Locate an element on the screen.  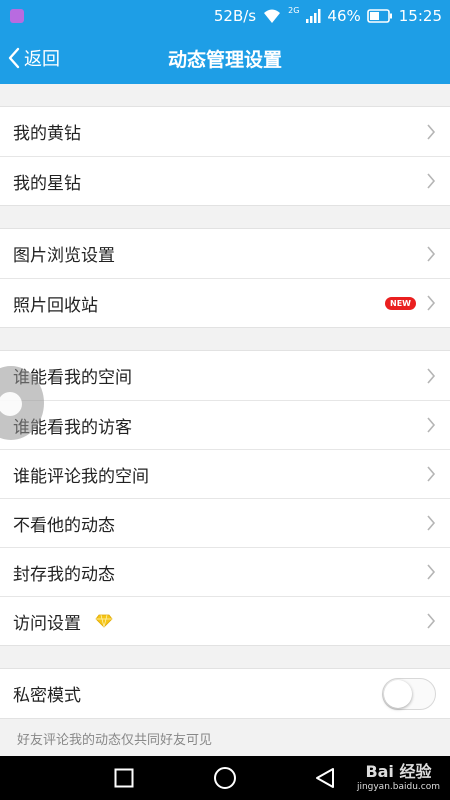
row-who-can-comment: 谁能评论我的空间 is located at coordinates (225, 473).